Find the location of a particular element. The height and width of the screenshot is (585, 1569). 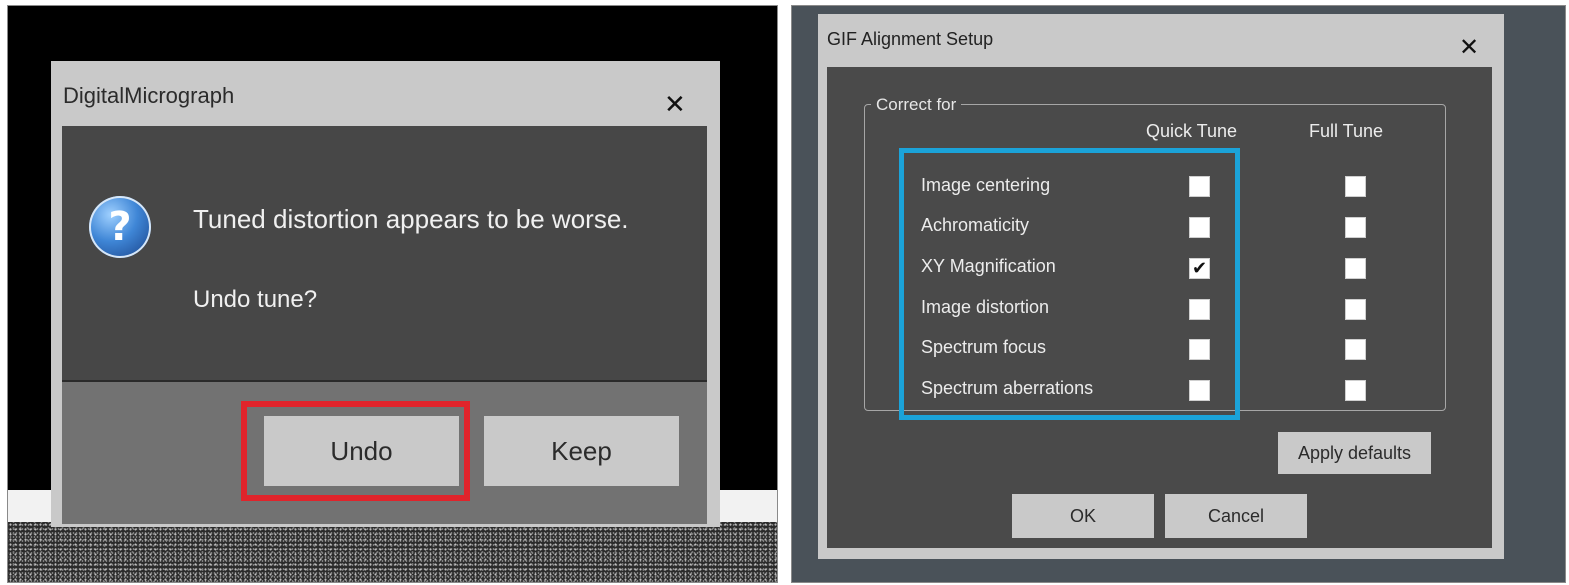

full-tune-checkbox-achromaticity is located at coordinates (1355, 227).